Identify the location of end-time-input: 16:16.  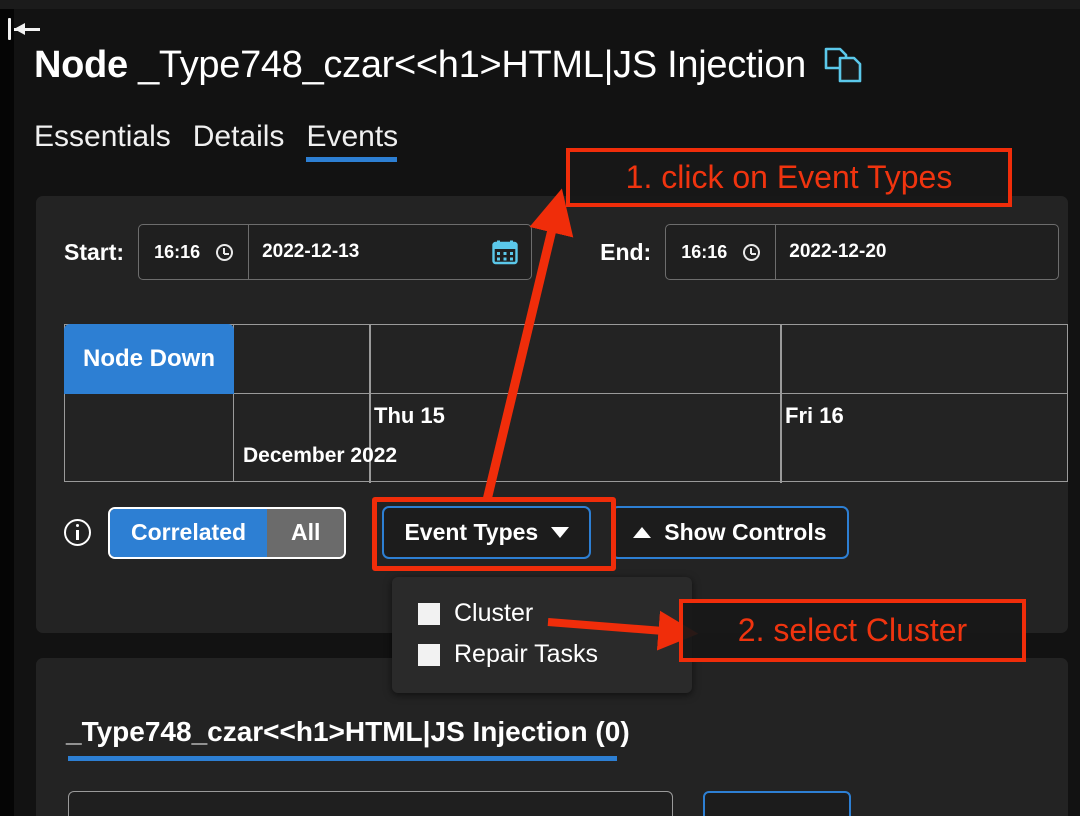
(721, 252).